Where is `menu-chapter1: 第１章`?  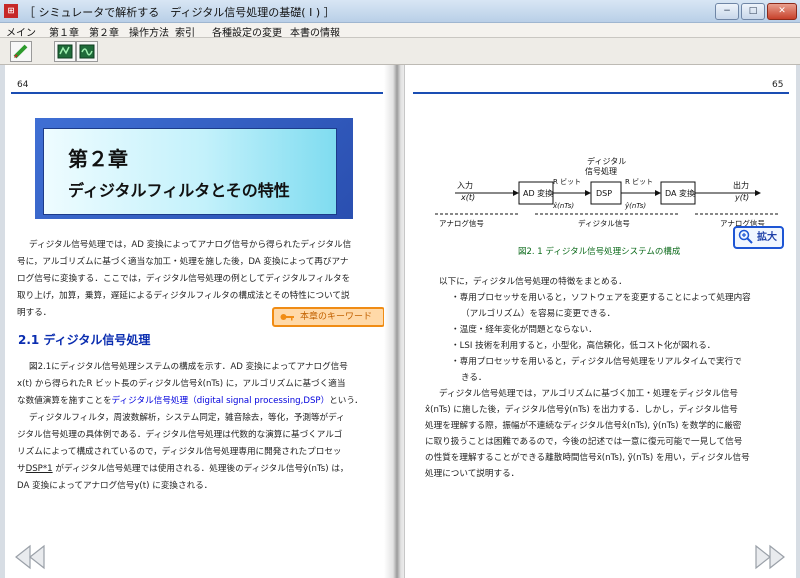
menu-chapter1: 第１章 is located at coordinates (64, 31).